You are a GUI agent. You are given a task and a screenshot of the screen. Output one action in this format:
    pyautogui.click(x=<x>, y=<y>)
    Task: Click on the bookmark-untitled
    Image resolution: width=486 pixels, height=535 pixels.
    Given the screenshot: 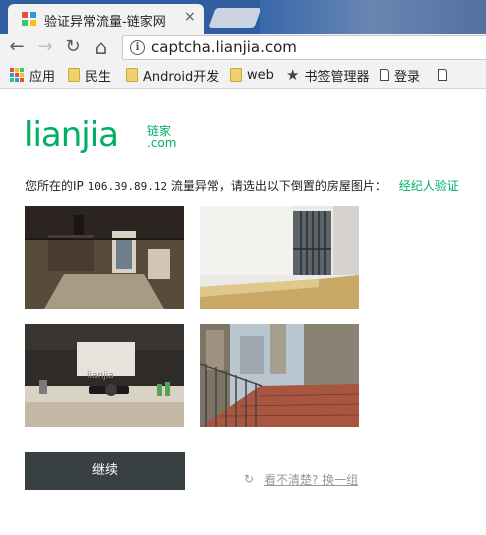 What is the action you would take?
    pyautogui.click(x=442, y=75)
    